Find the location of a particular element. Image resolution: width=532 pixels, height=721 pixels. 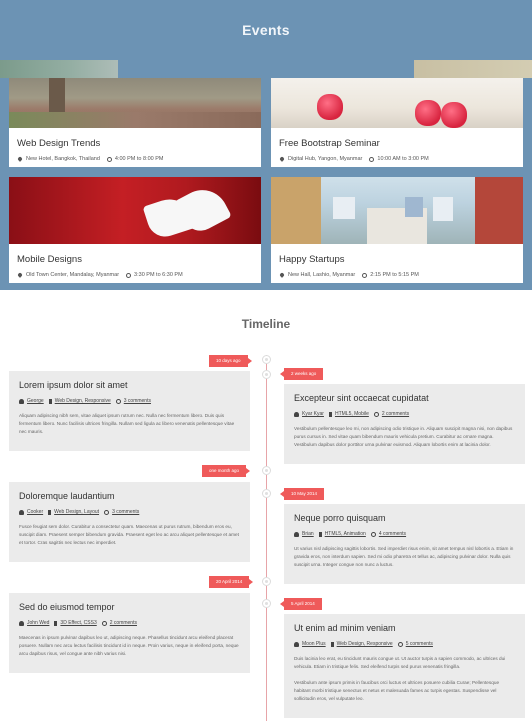

event-time: 4:00 PM to 8:00 PM is located at coordinates (139, 159).